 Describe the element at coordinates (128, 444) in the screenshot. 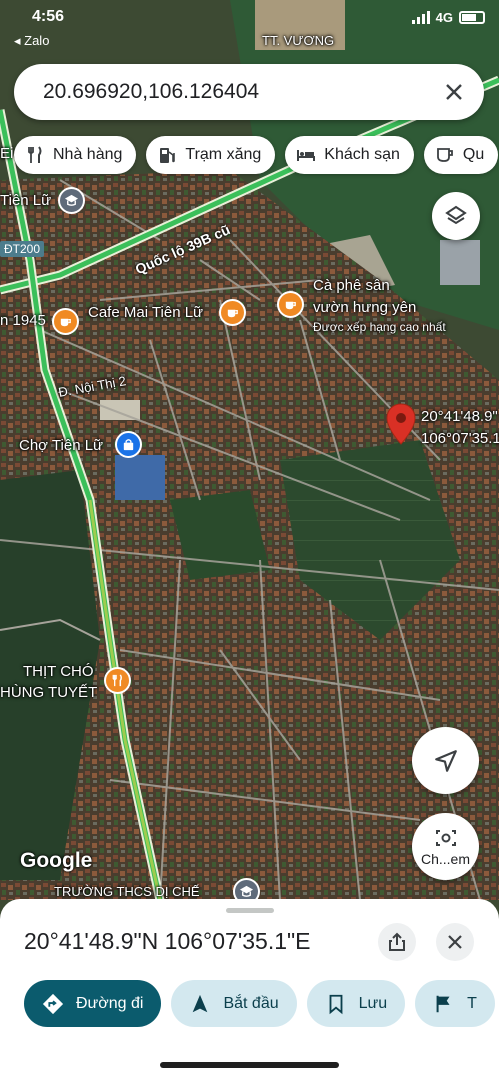

I see `shopping-bag-icon` at that location.